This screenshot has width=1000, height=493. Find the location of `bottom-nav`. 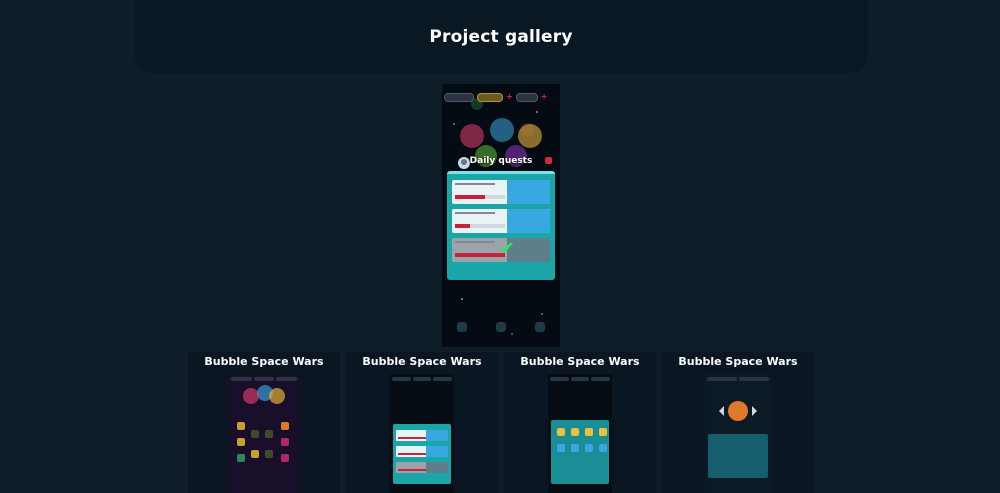

bottom-nav is located at coordinates (501, 327).